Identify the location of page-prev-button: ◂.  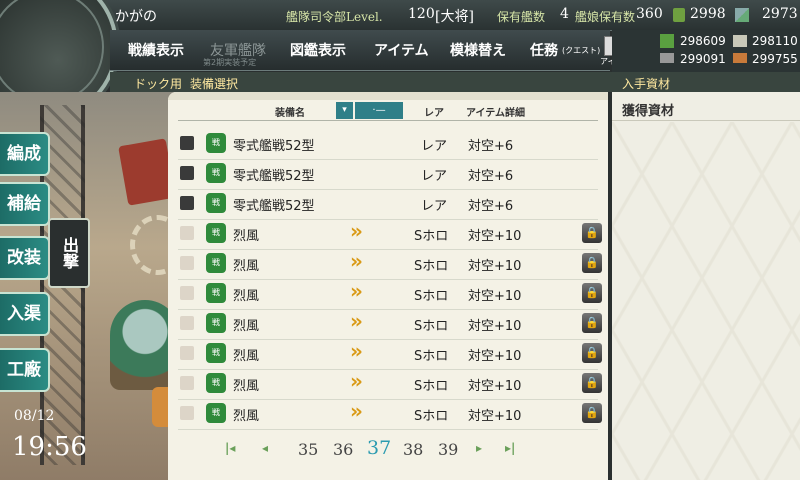
(265, 448).